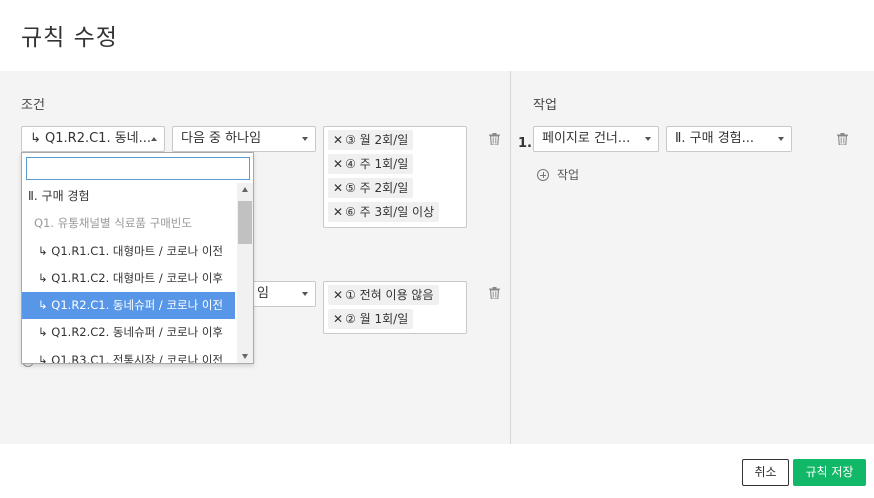 The width and height of the screenshot is (874, 498). What do you see at coordinates (154, 139) in the screenshot?
I see `chevron-up-icon` at bounding box center [154, 139].